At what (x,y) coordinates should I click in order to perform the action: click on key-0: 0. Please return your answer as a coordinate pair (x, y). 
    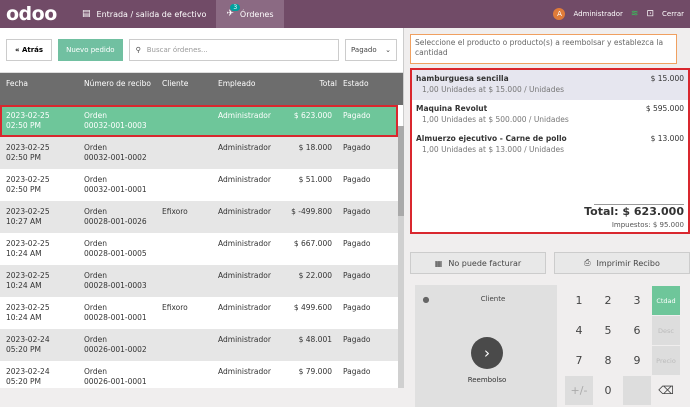
    Looking at the image, I should click on (608, 390).